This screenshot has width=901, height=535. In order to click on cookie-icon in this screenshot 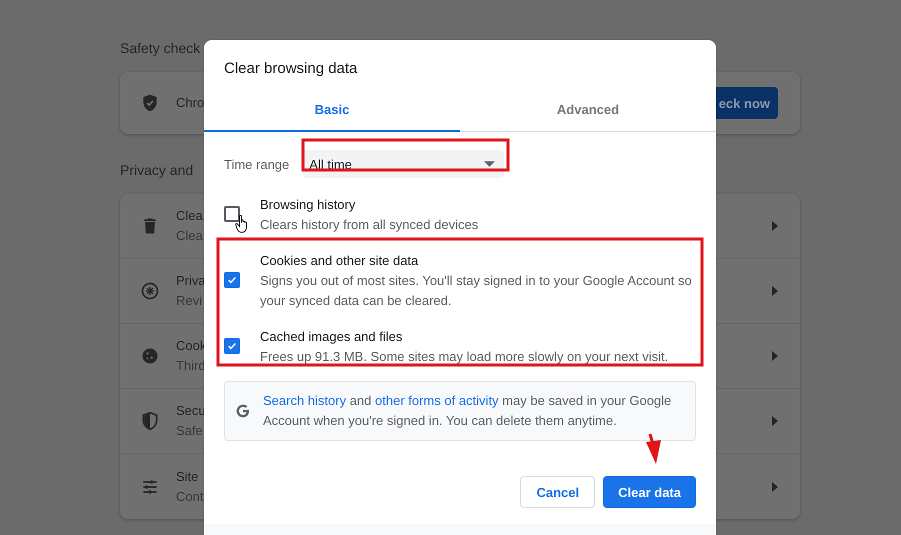, I will do `click(150, 356)`.